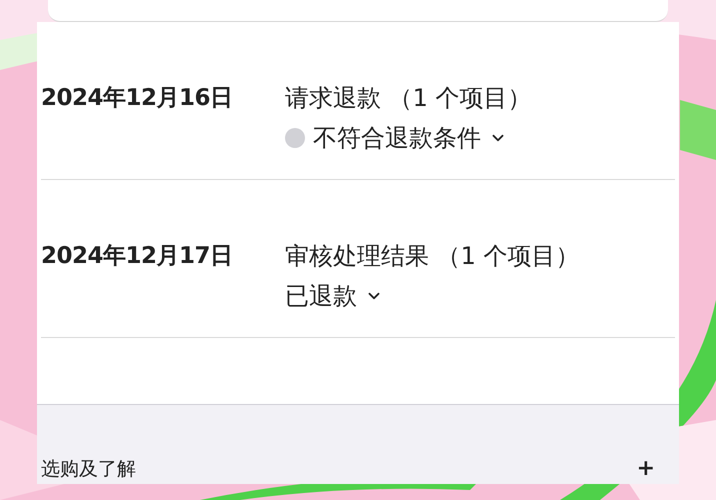 The height and width of the screenshot is (500, 716). I want to click on status-dropdown: 不符合退款条件, so click(408, 138).